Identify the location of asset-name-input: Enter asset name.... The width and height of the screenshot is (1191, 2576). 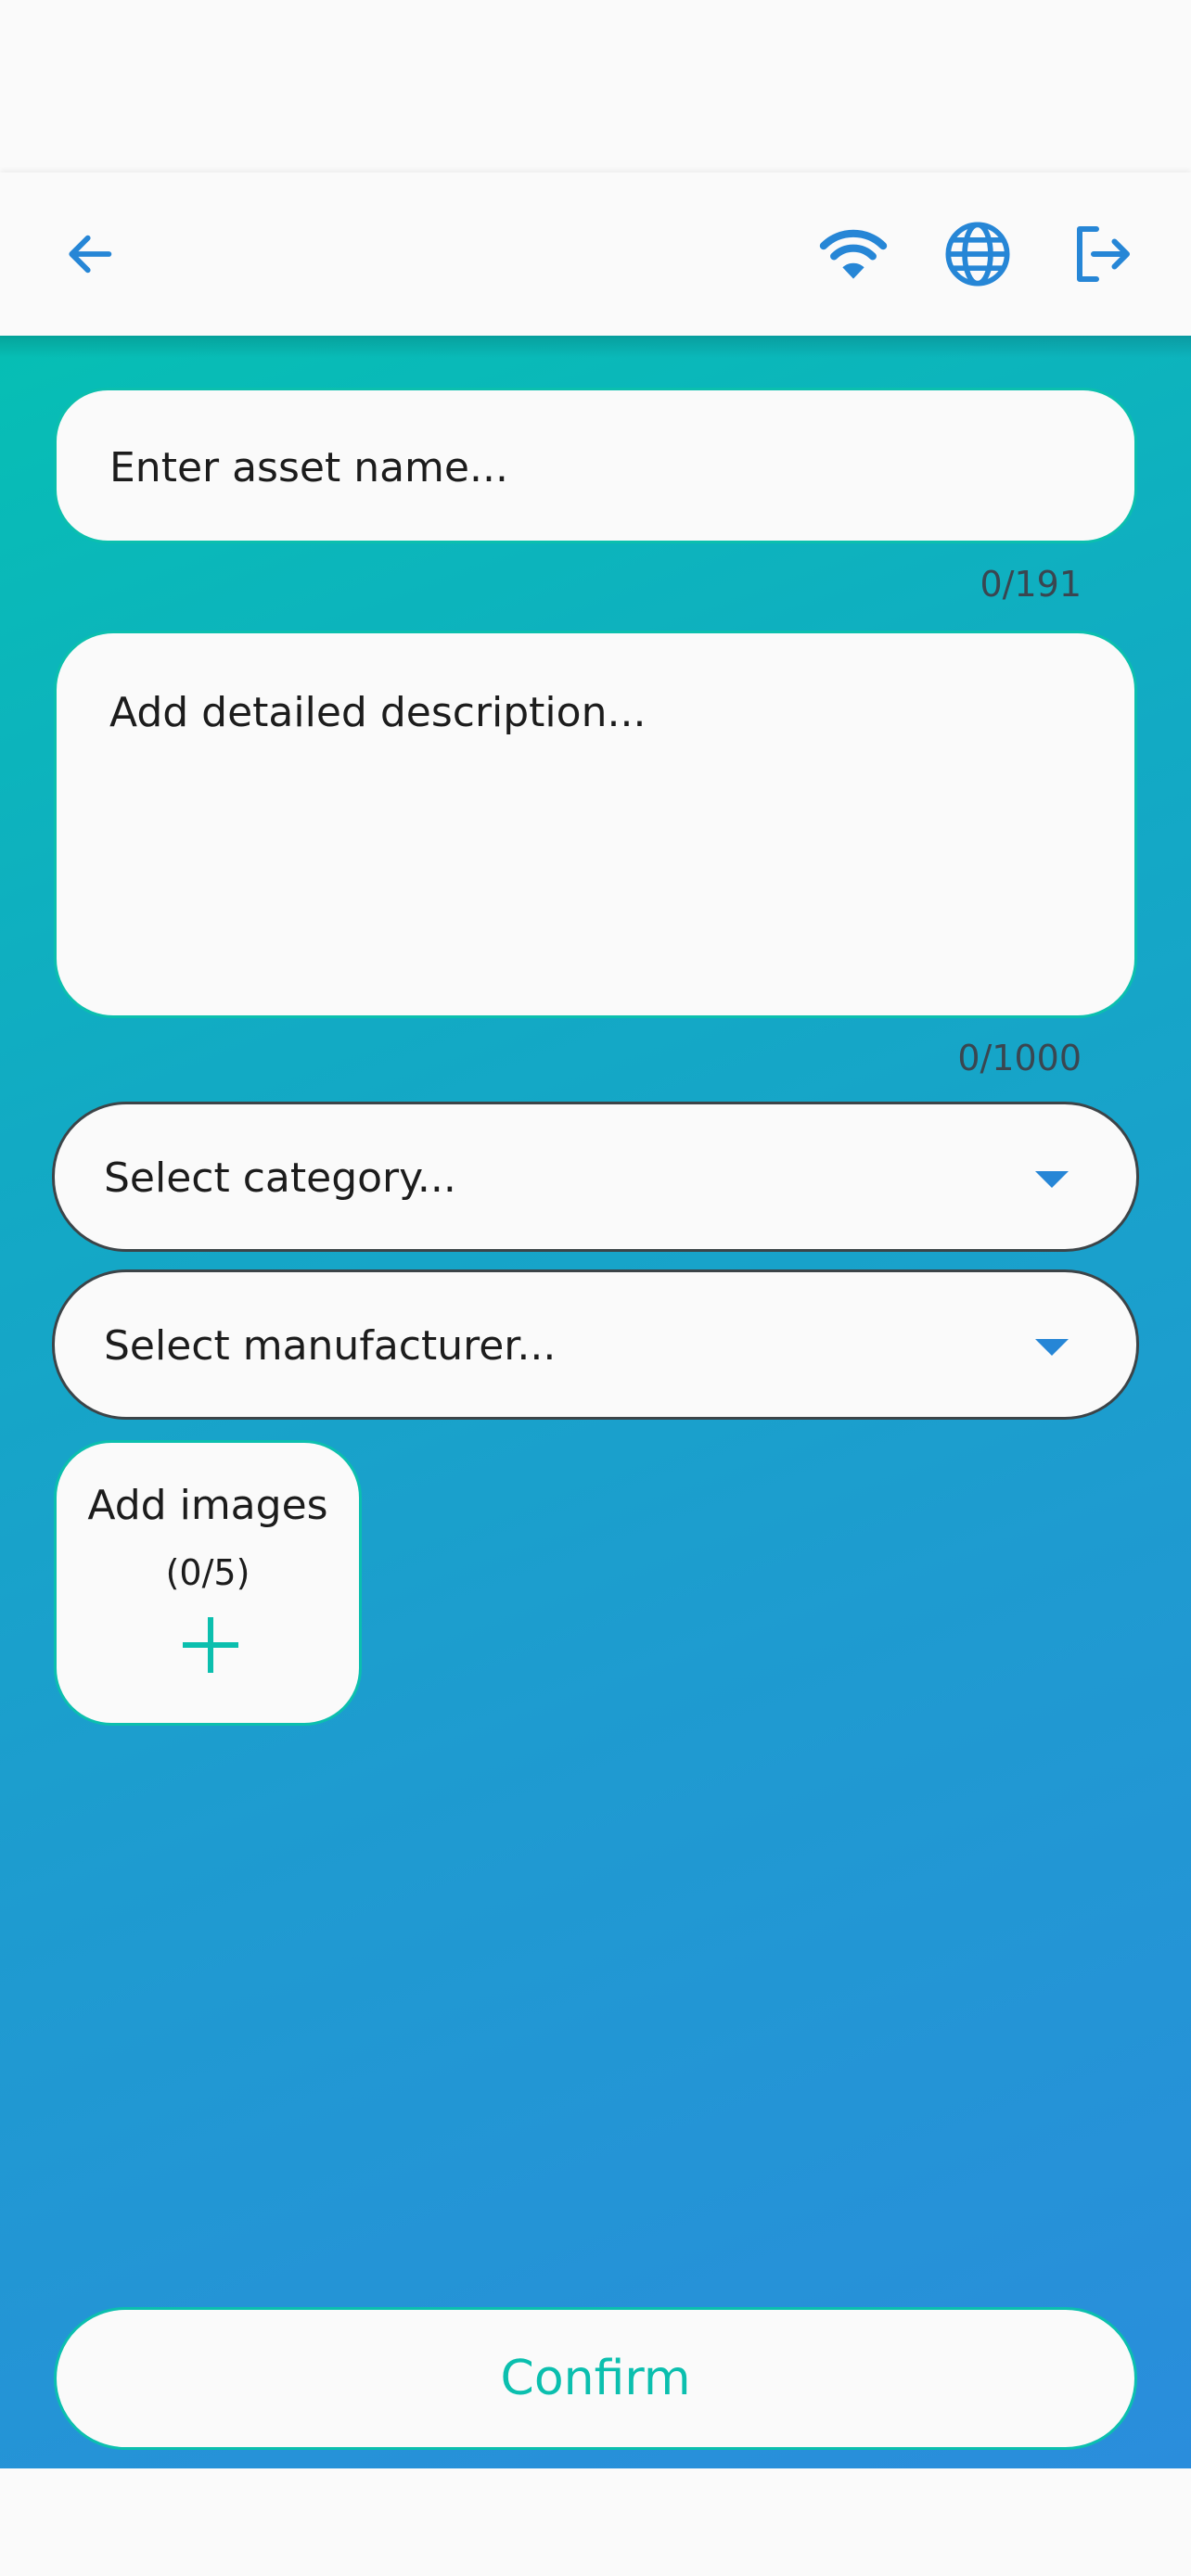
(595, 465).